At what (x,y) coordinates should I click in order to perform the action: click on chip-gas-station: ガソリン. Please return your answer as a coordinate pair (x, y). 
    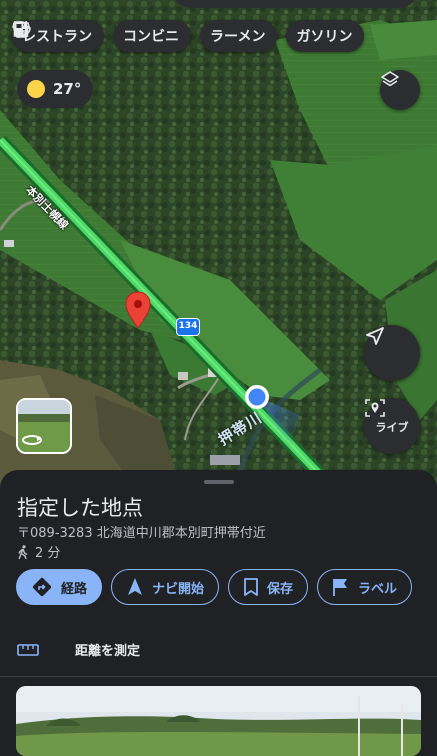
    Looking at the image, I should click on (190, 36).